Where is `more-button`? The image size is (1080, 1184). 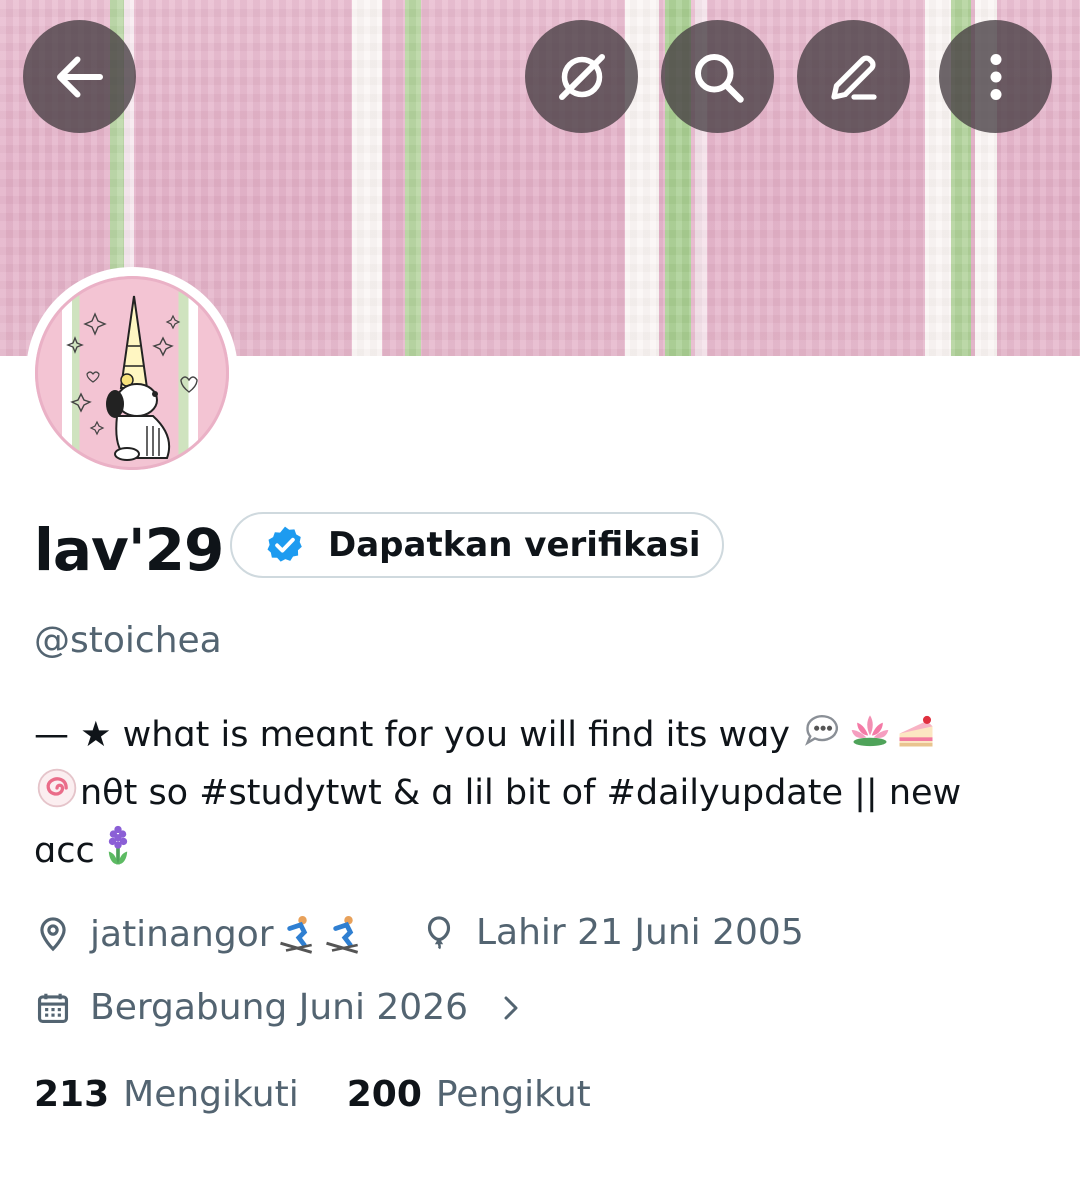 more-button is located at coordinates (995, 76).